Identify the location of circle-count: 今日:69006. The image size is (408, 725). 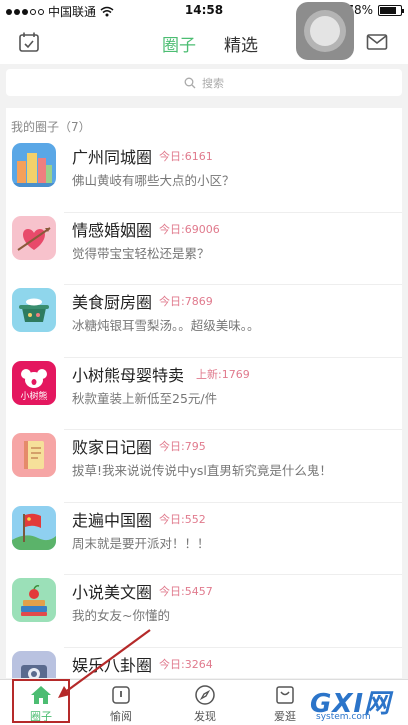
(189, 229).